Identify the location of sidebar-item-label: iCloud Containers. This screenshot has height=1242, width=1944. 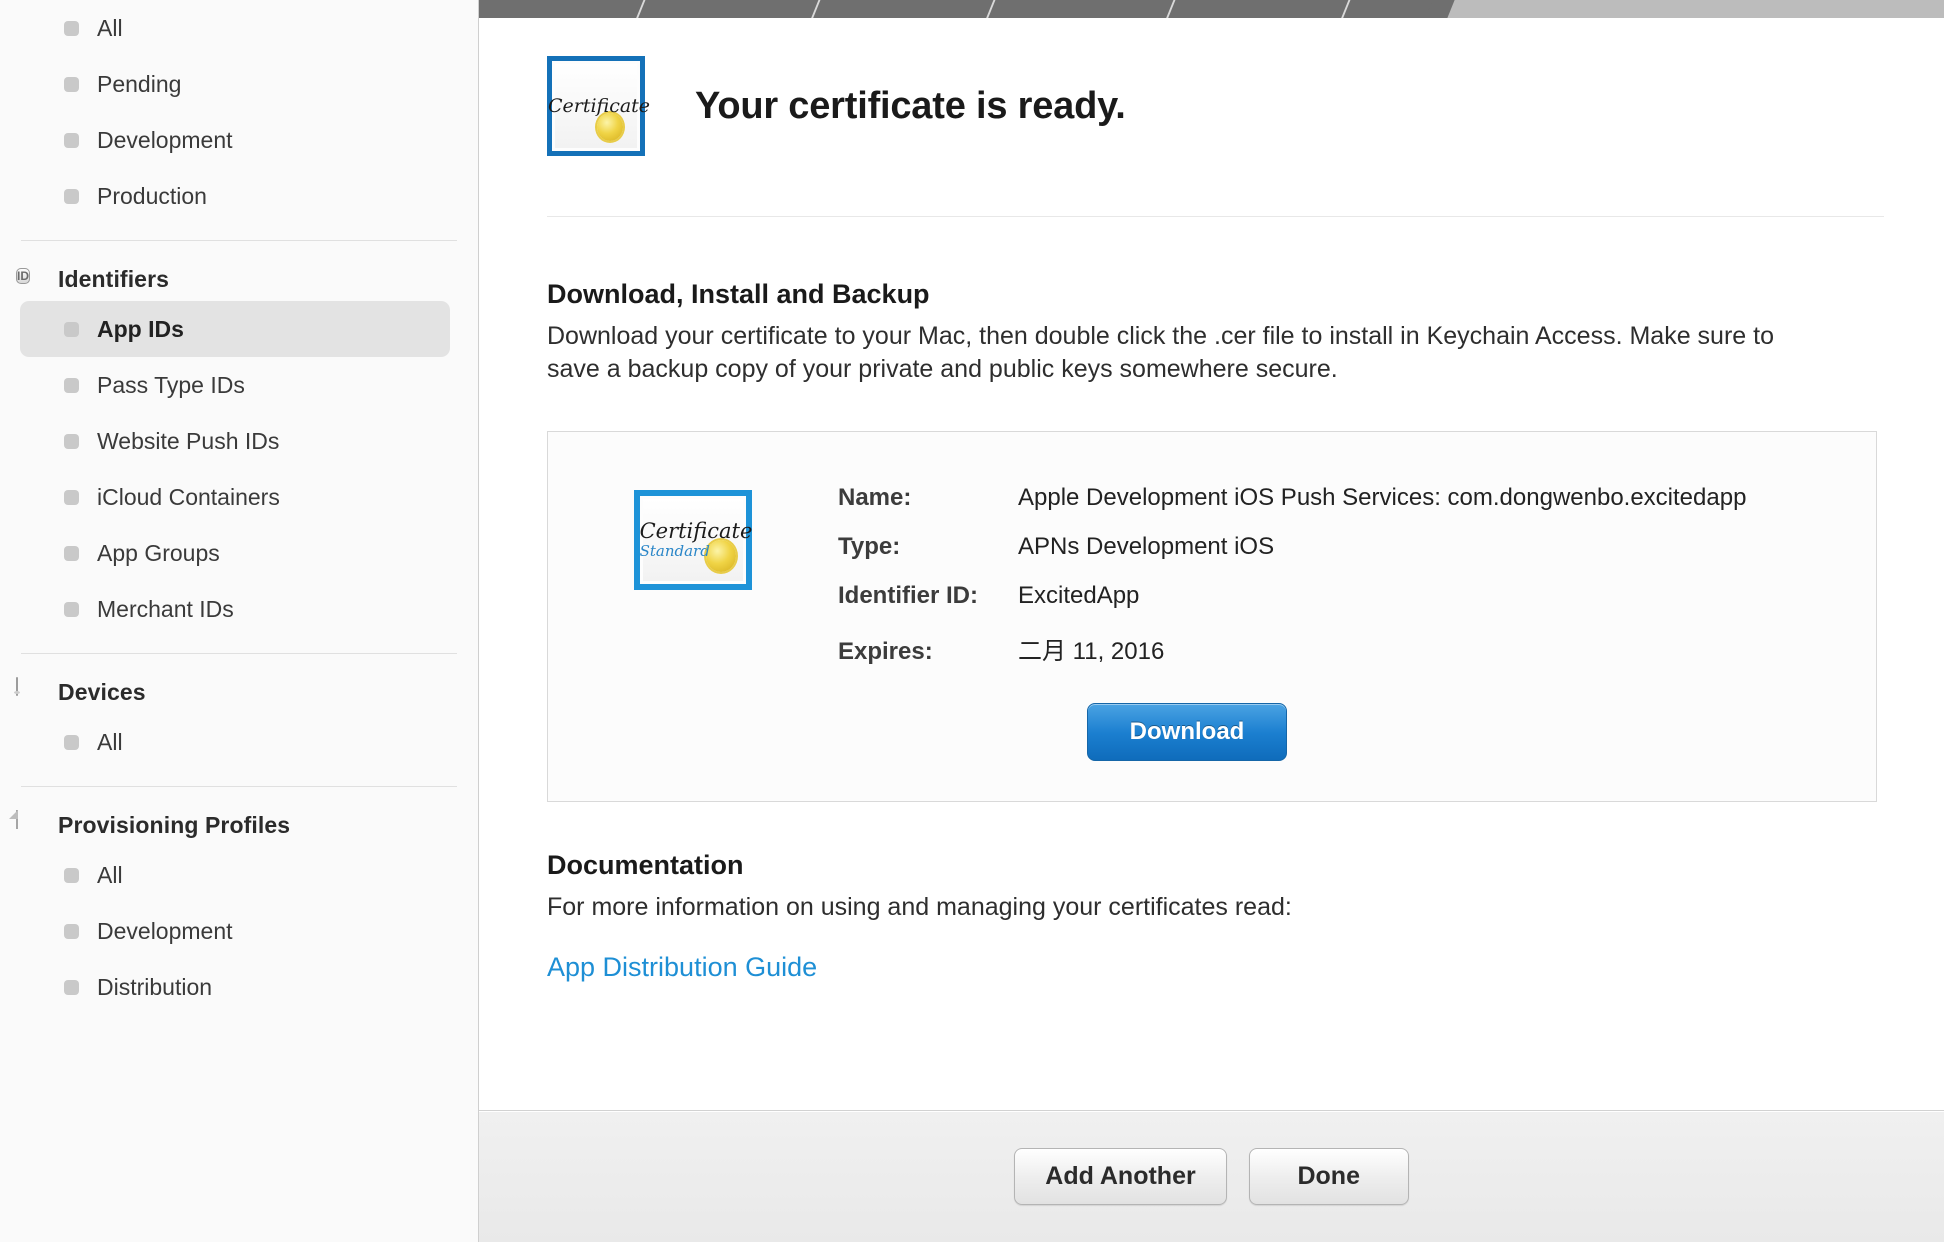
(188, 496).